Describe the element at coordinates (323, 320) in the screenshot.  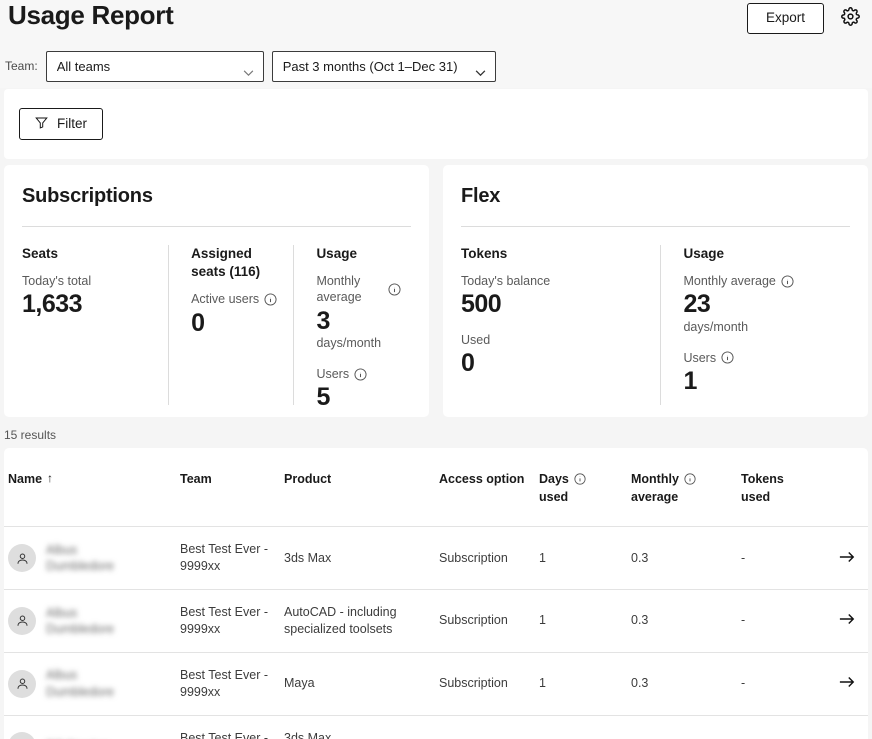
I see `subscriptions-monthly-average-value: 3` at that location.